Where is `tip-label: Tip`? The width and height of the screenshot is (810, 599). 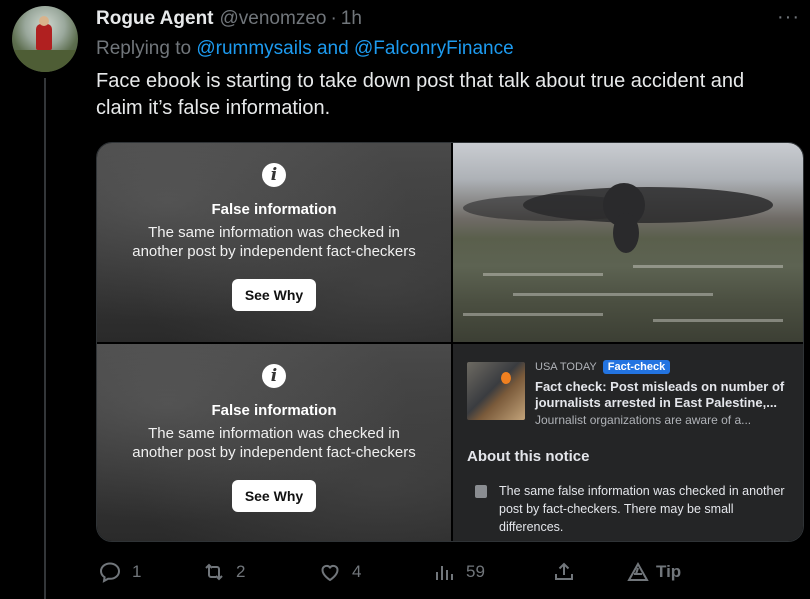
tip-label: Tip is located at coordinates (669, 571).